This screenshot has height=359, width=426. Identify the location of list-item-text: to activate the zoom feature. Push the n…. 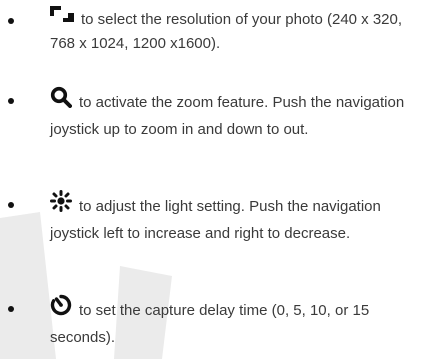
(227, 115).